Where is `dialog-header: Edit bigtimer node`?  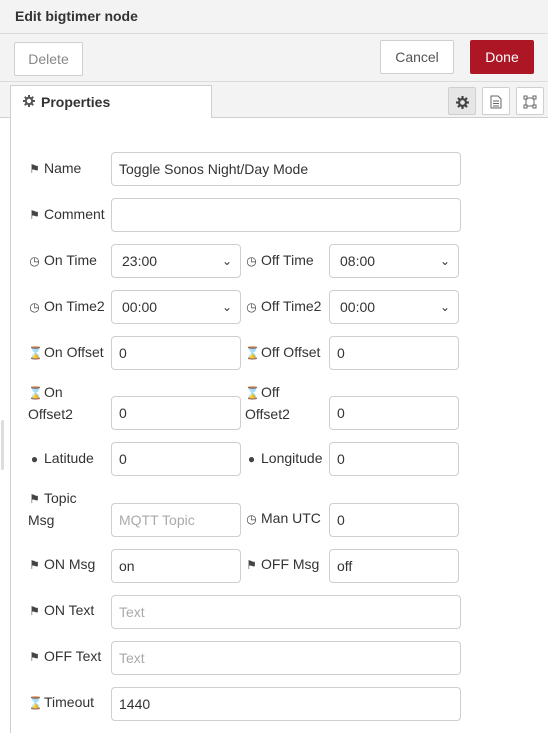
dialog-header: Edit bigtimer node is located at coordinates (274, 17).